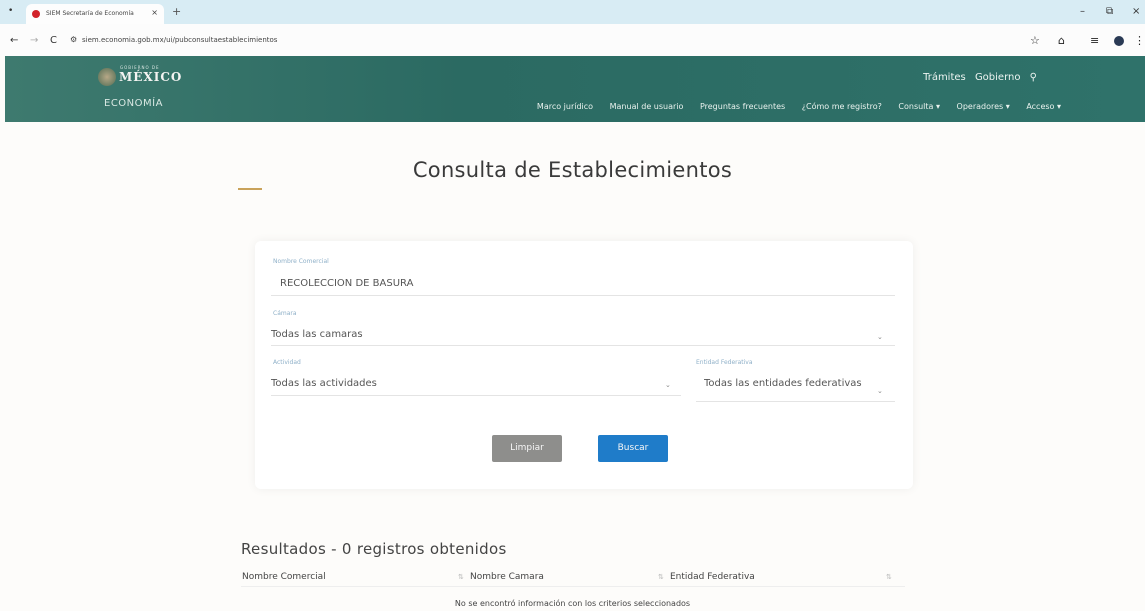 This screenshot has height=611, width=1145. I want to click on forward-icon: →, so click(34, 40).